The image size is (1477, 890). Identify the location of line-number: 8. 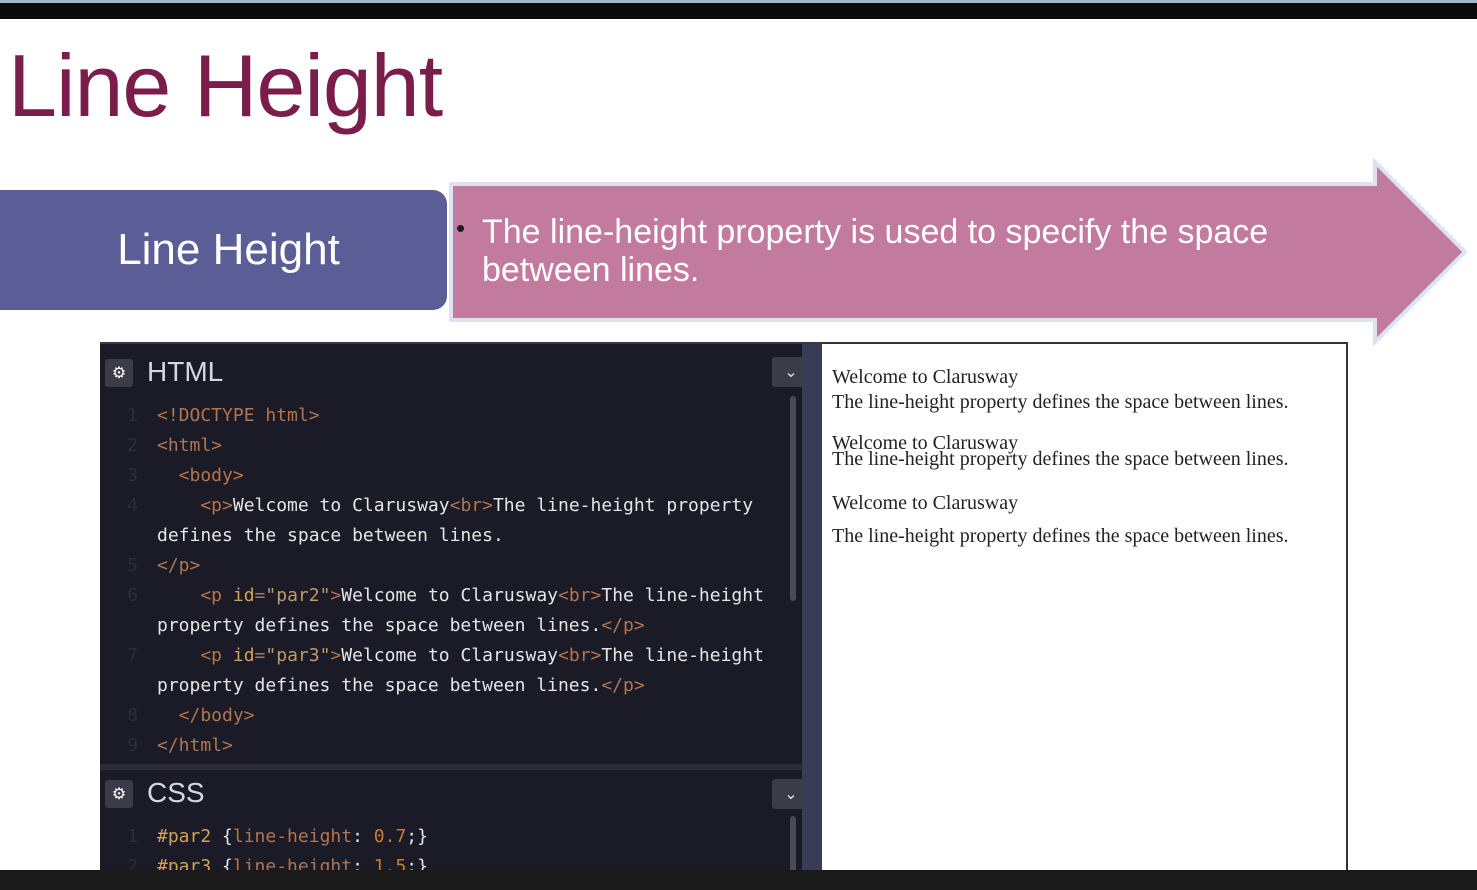
(132, 715).